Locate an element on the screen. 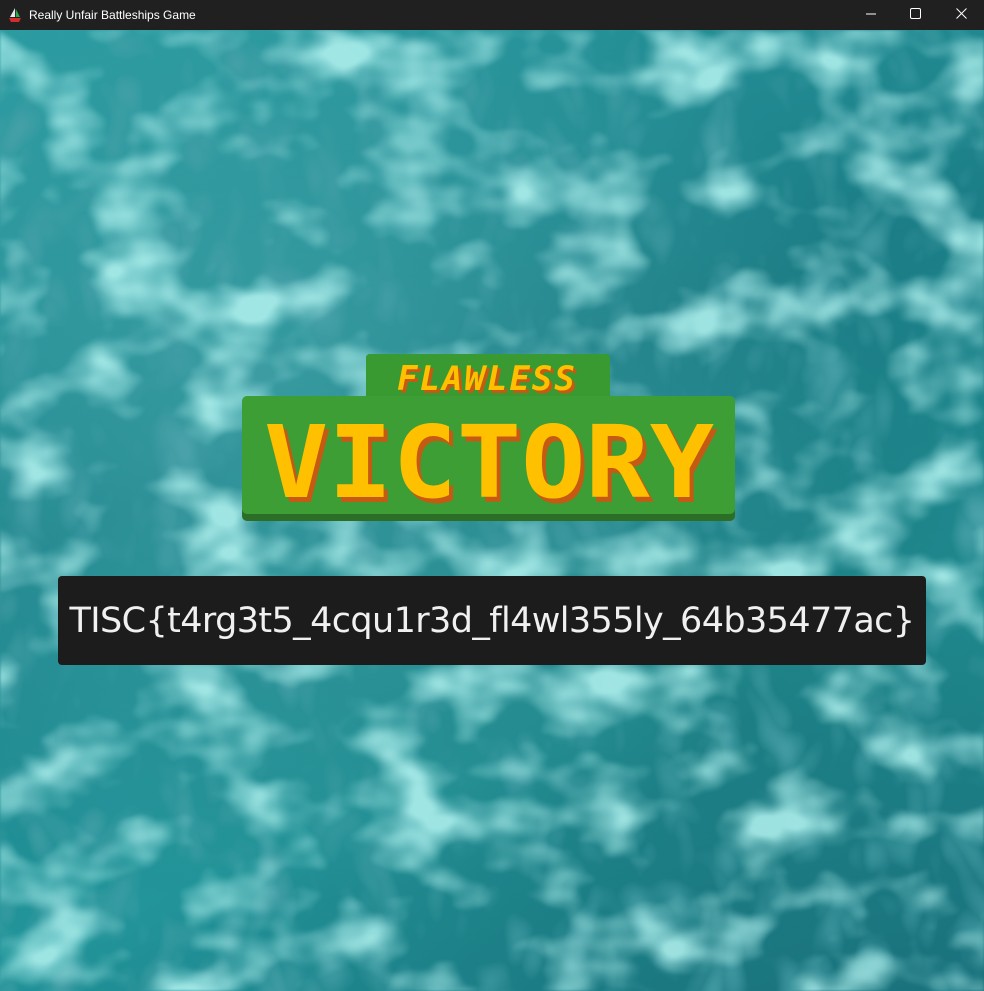 This screenshot has height=991, width=984. minimize-button is located at coordinates (871, 15).